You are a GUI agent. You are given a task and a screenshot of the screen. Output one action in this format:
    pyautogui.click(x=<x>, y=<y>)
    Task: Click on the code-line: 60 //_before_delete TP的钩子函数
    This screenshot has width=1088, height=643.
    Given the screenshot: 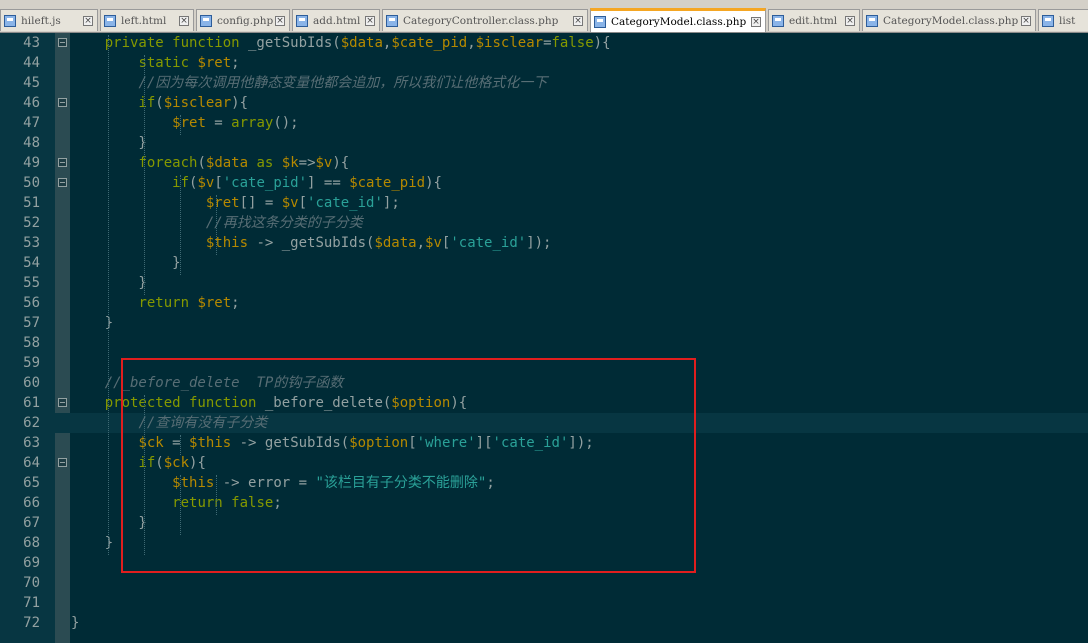 What is the action you would take?
    pyautogui.click(x=544, y=383)
    